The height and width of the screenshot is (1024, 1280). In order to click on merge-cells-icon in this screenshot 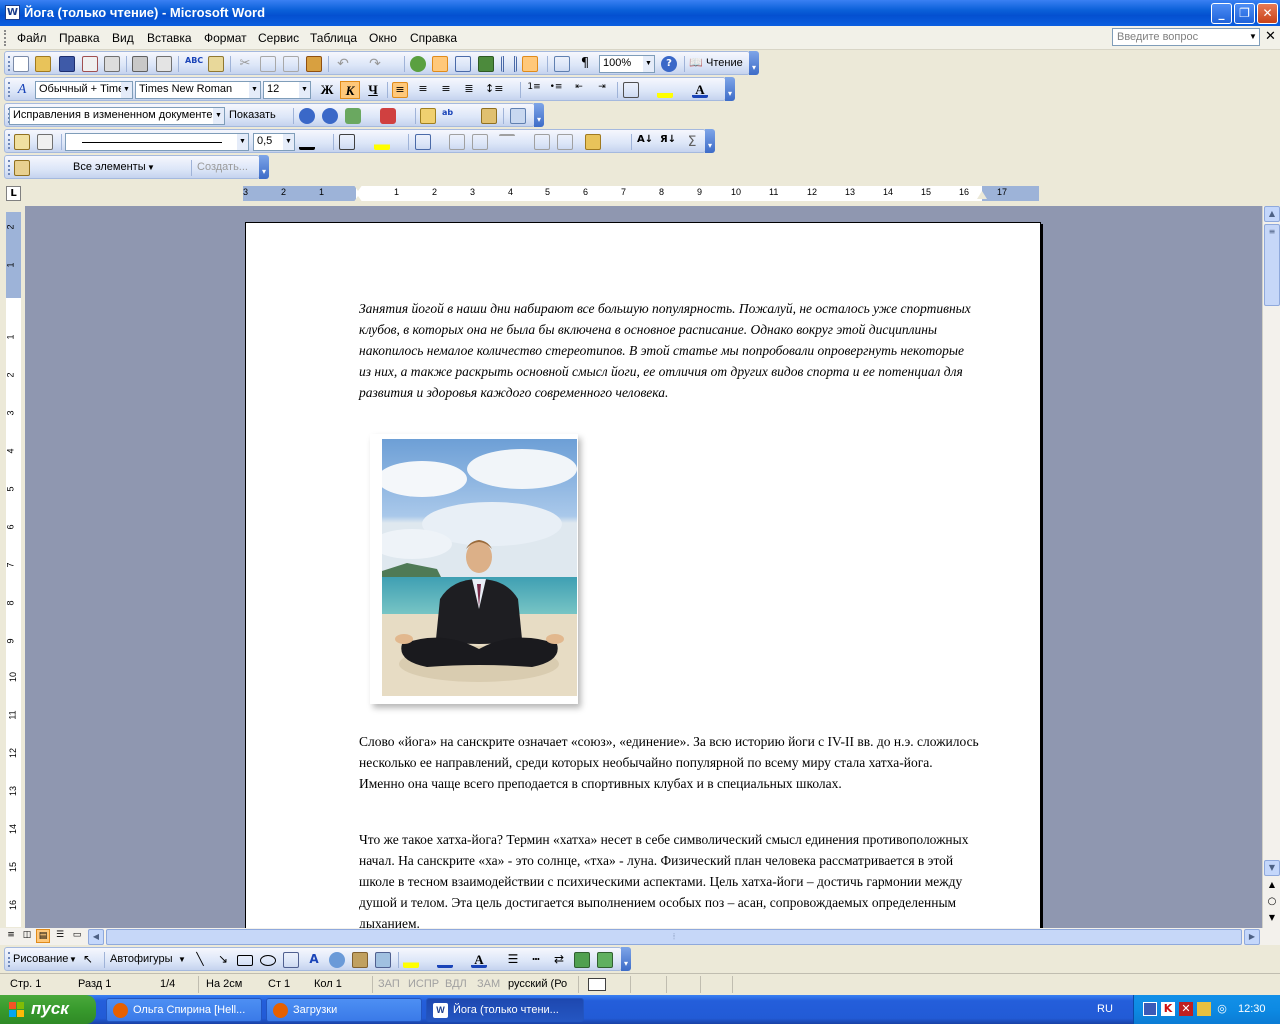, I will do `click(457, 142)`.